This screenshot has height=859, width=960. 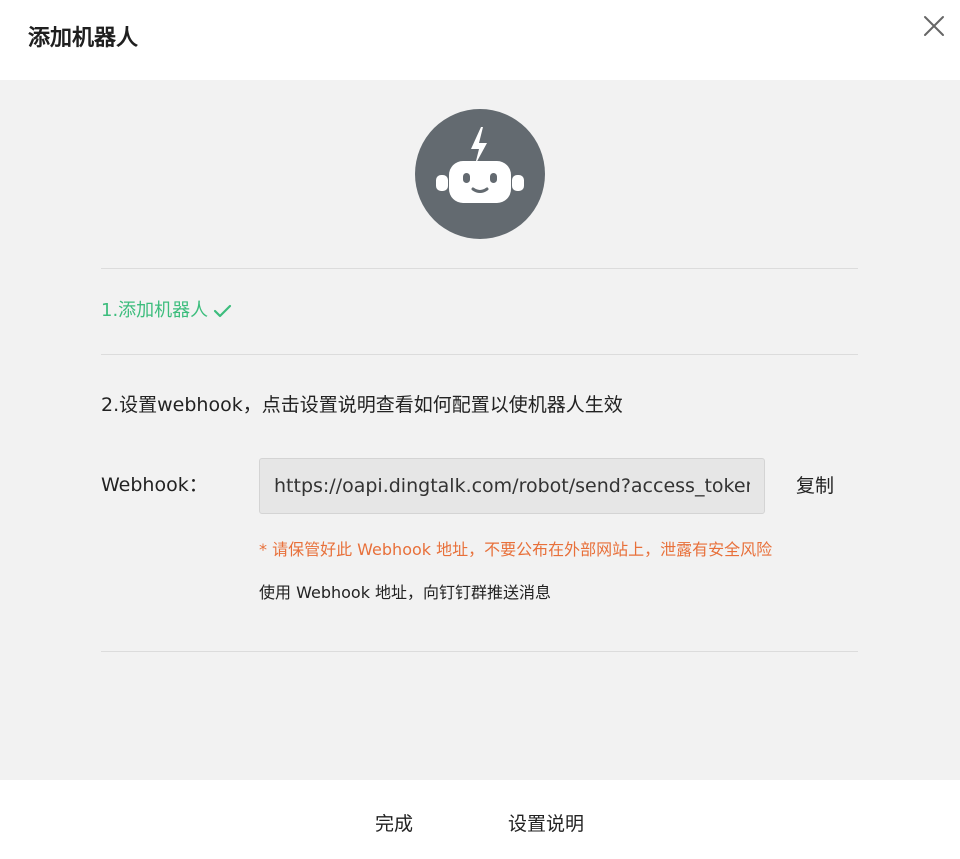 I want to click on copy-button: 复制, so click(x=815, y=486).